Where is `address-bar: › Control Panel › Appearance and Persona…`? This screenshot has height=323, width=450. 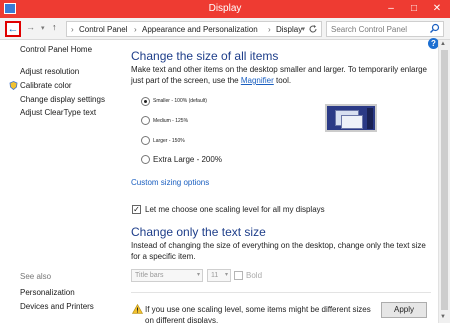 address-bar: › Control Panel › Appearance and Persona… is located at coordinates (194, 29).